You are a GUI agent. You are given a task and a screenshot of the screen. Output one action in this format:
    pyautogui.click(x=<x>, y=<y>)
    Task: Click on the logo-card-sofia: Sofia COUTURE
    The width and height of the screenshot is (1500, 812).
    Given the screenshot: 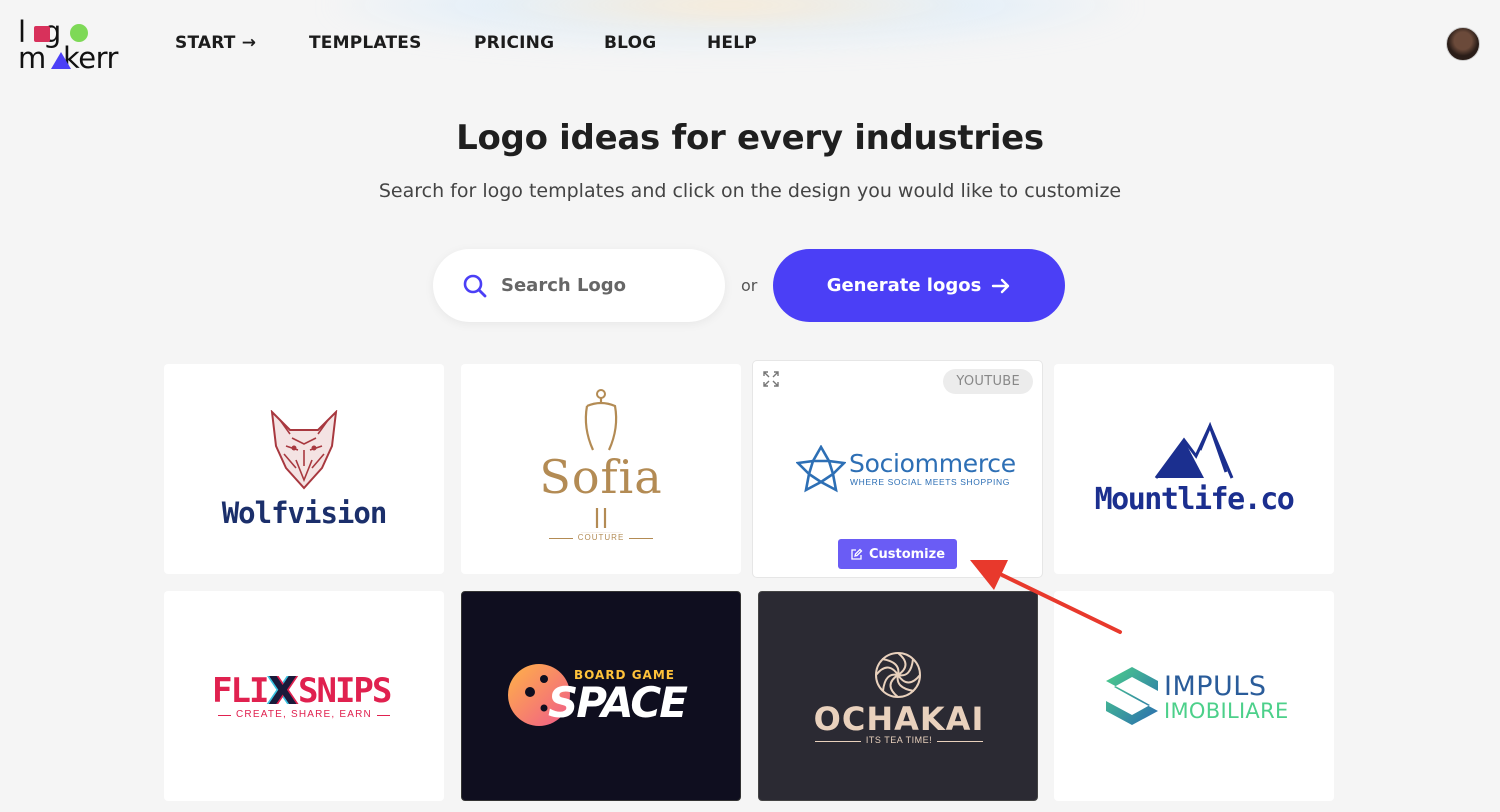 What is the action you would take?
    pyautogui.click(x=601, y=469)
    